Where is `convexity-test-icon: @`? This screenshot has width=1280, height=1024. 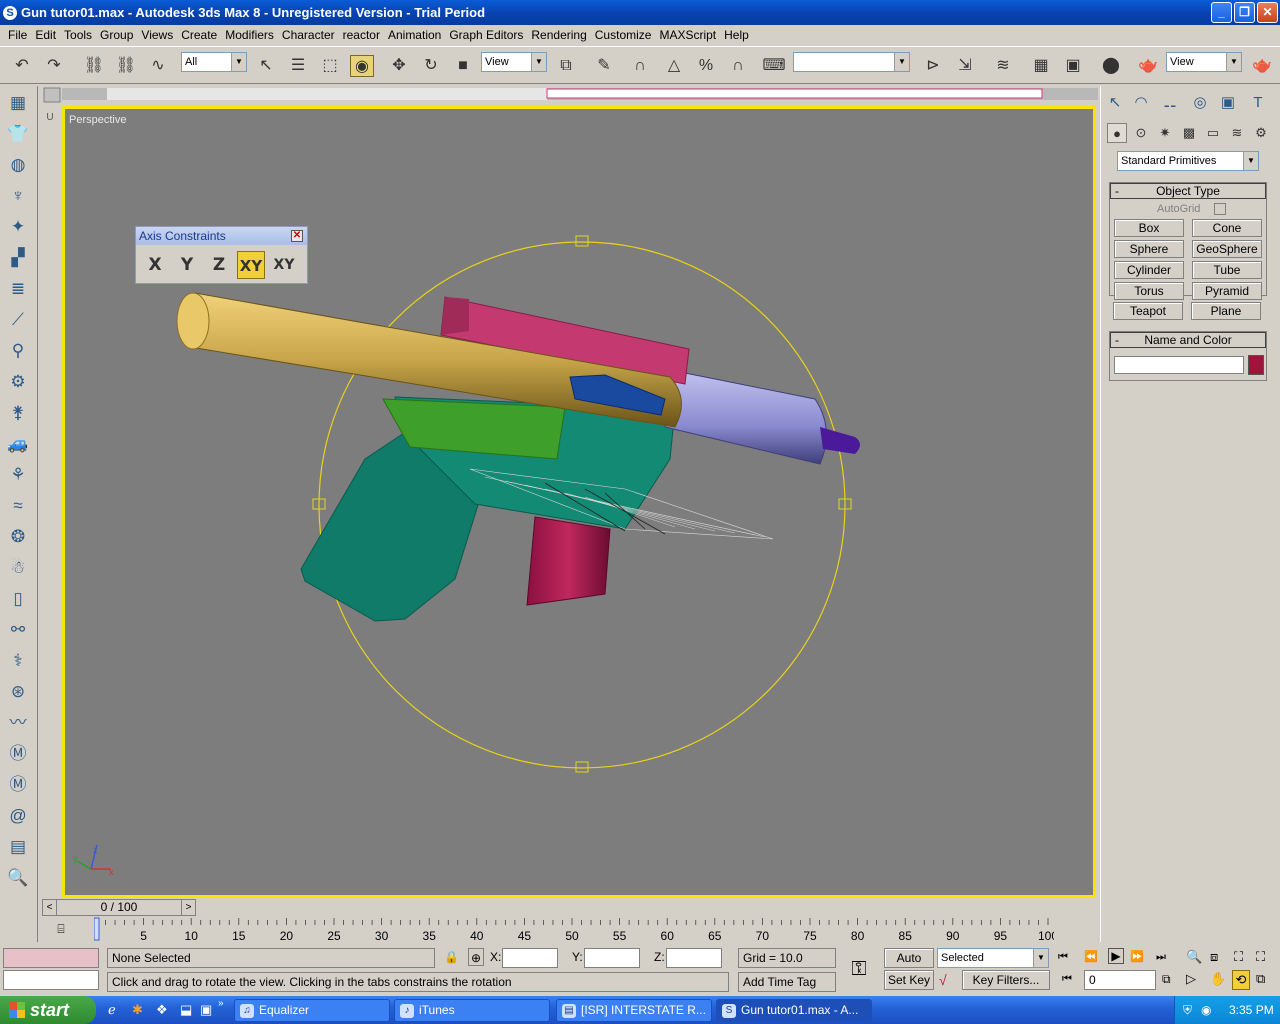
convexity-test-icon: @ is located at coordinates (18, 816).